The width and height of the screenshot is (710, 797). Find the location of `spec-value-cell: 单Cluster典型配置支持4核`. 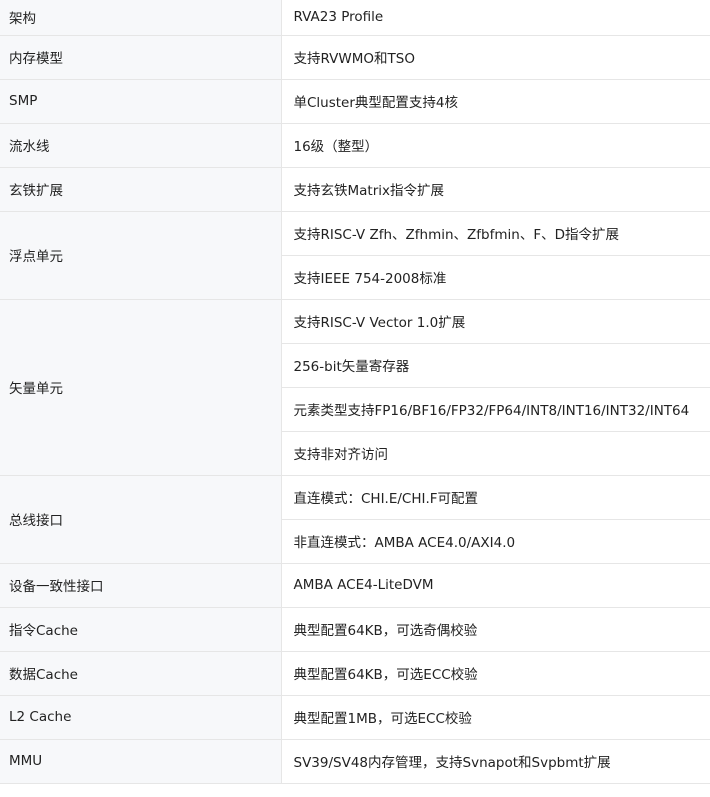

spec-value-cell: 单Cluster典型配置支持4核 is located at coordinates (495, 101).